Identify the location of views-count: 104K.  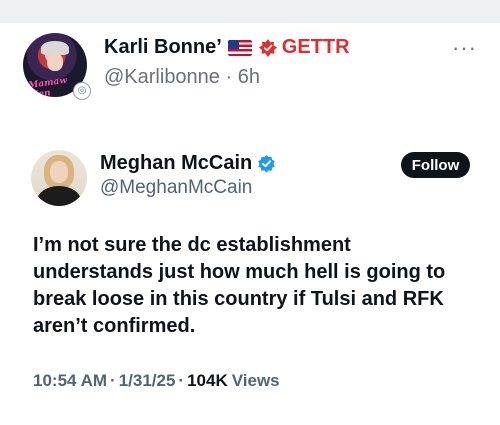
(207, 380).